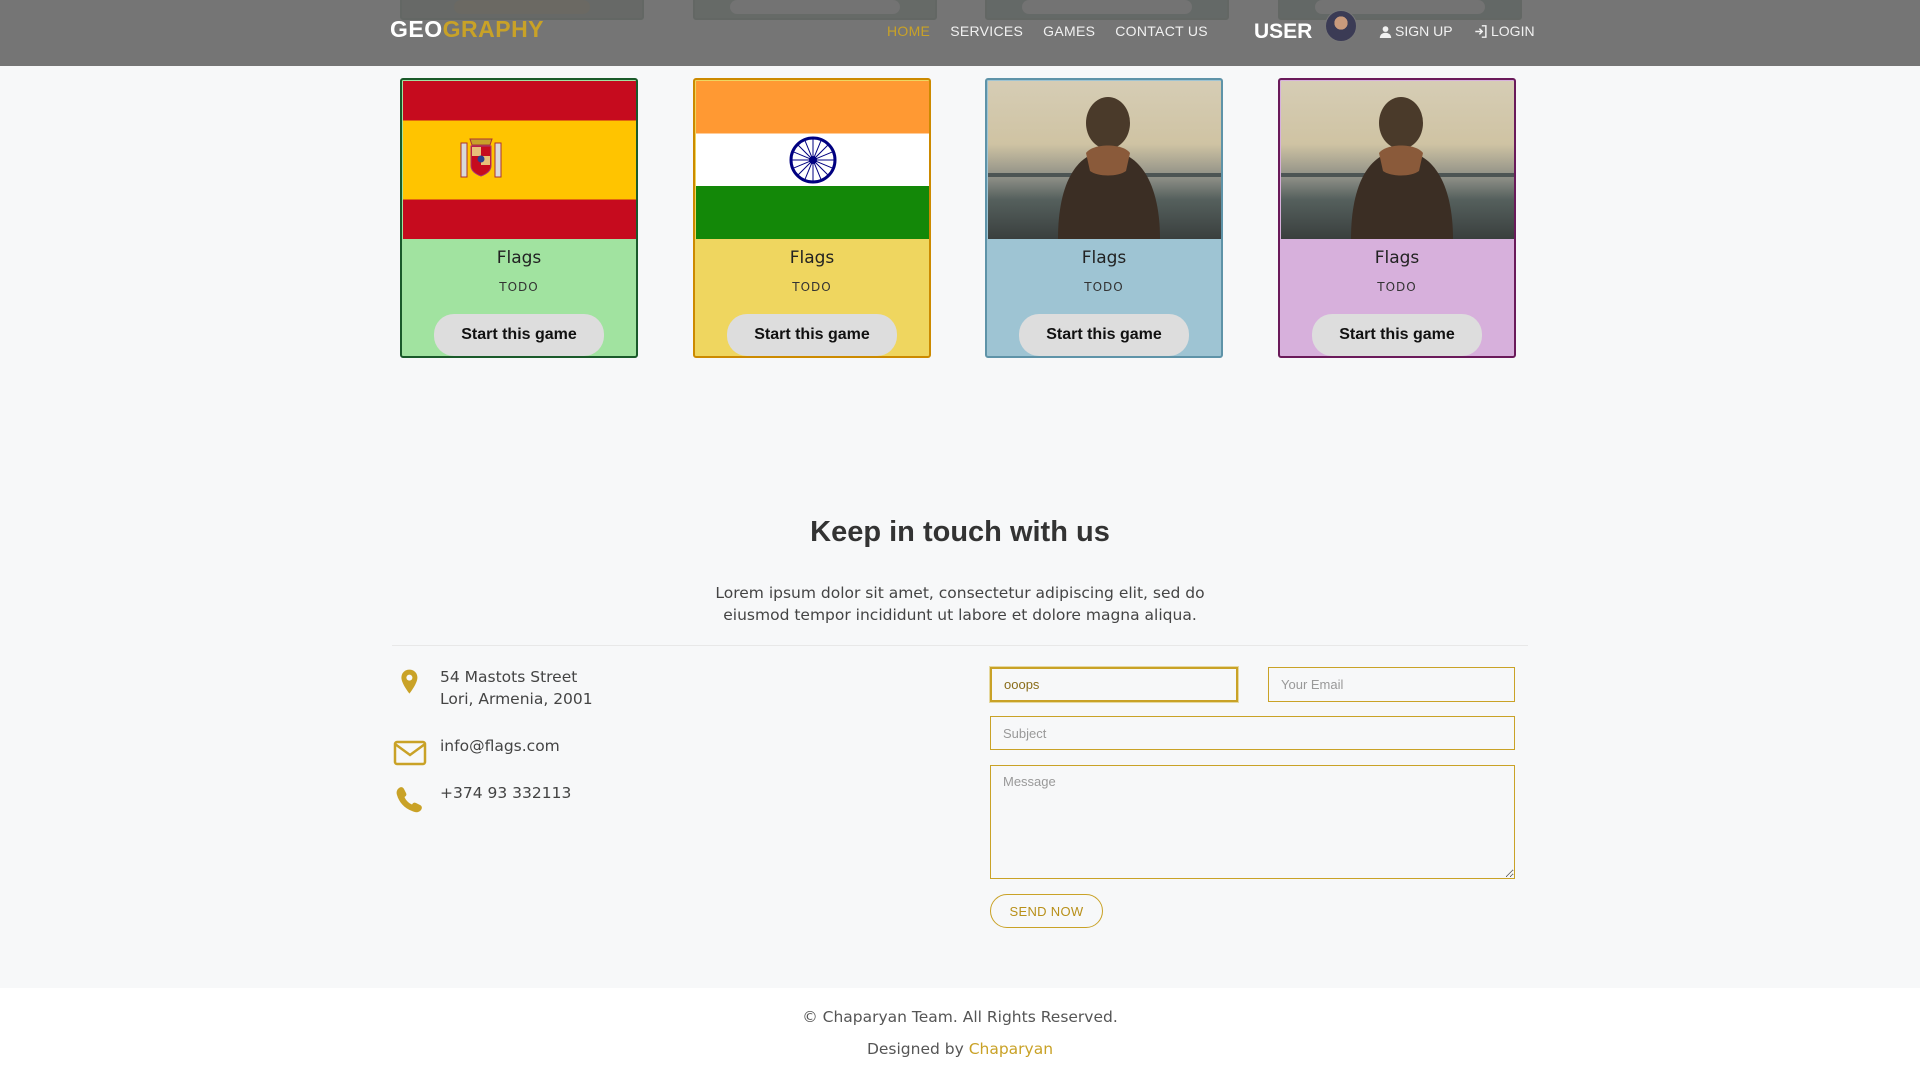 The width and height of the screenshot is (1920, 1080). What do you see at coordinates (509, 677) in the screenshot?
I see `address-line-1: 54 Mastots Street` at bounding box center [509, 677].